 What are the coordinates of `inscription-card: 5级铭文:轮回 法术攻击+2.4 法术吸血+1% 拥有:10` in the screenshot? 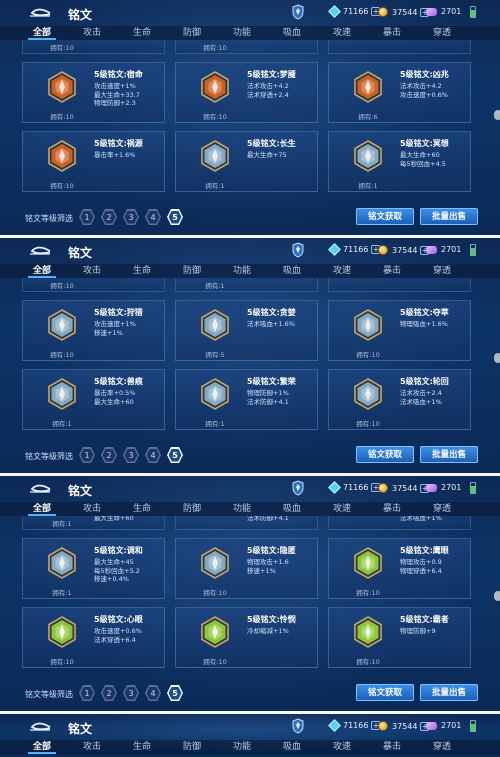 It's located at (399, 399).